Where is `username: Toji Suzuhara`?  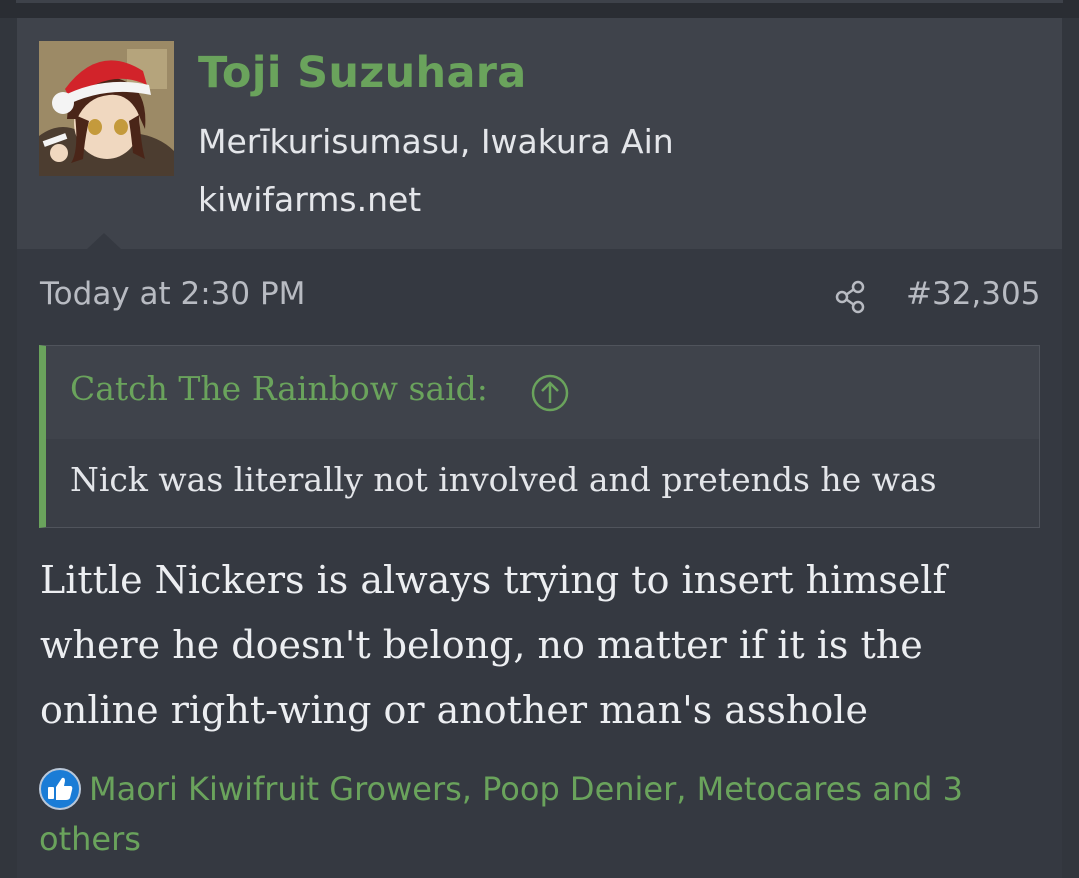
username: Toji Suzuhara is located at coordinates (362, 73).